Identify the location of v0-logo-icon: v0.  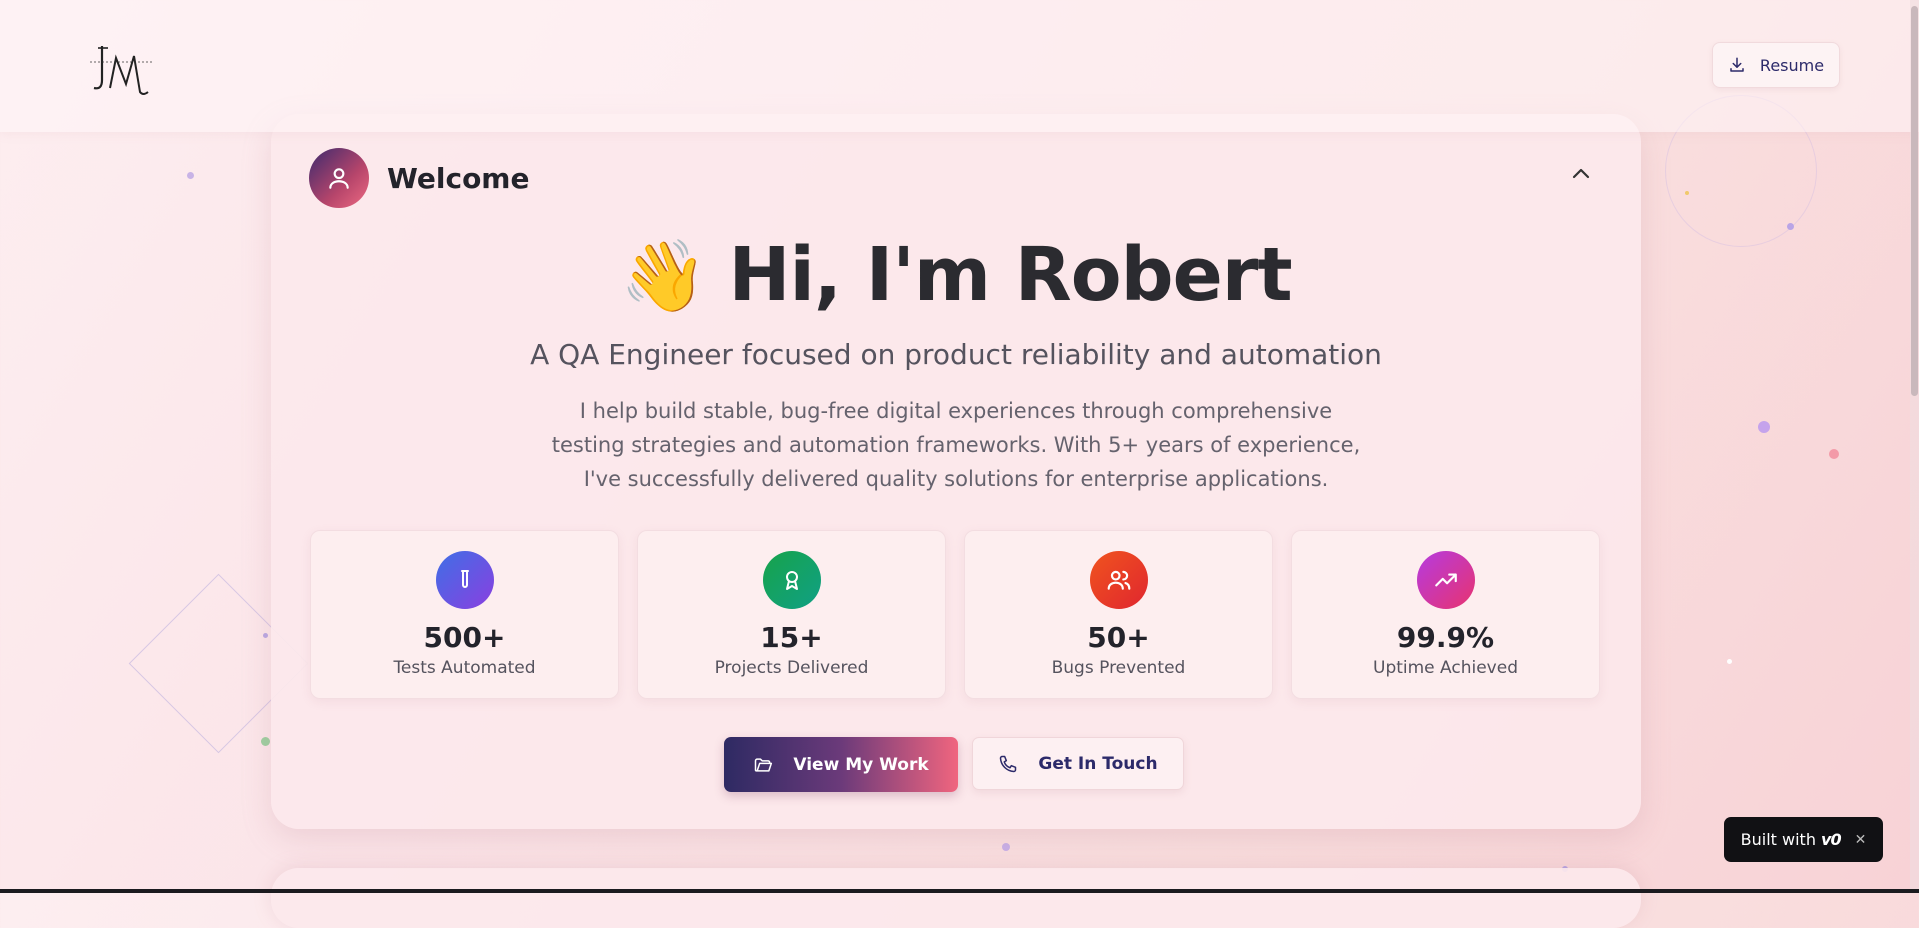
(1831, 839).